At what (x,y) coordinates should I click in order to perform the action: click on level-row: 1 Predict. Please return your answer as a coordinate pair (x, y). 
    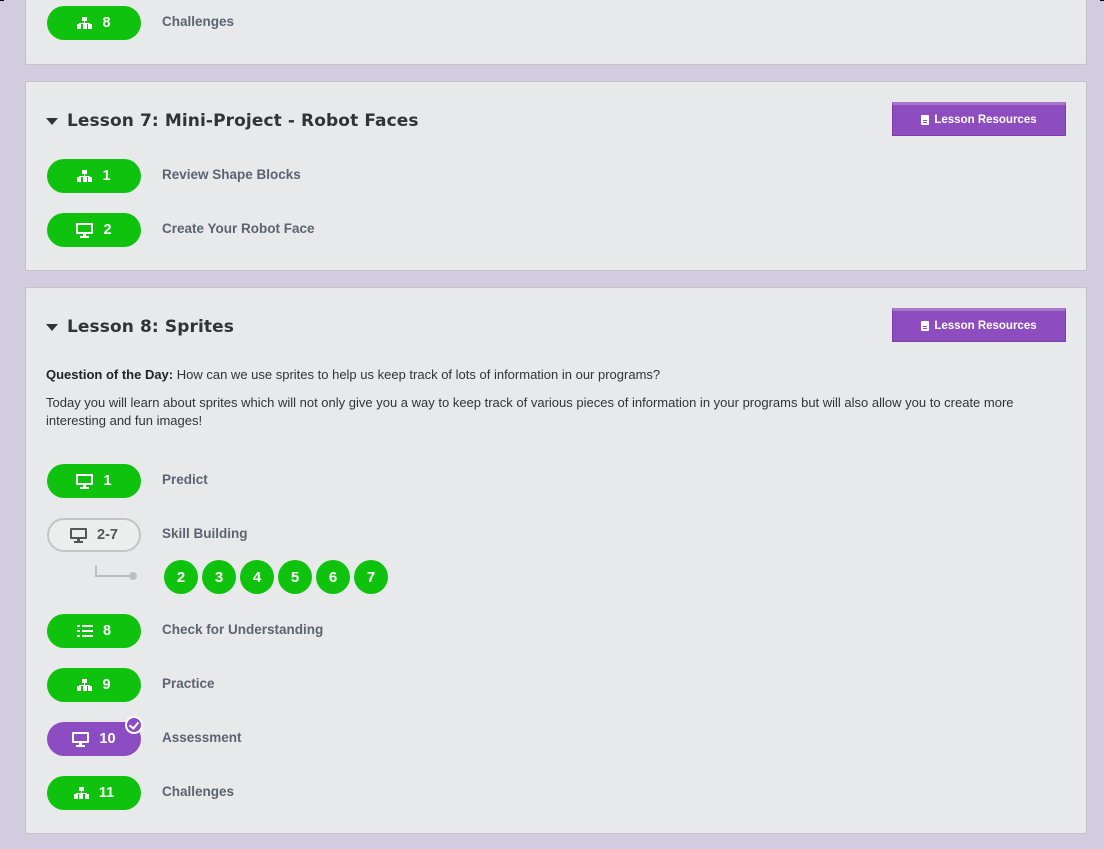
    Looking at the image, I should click on (127, 481).